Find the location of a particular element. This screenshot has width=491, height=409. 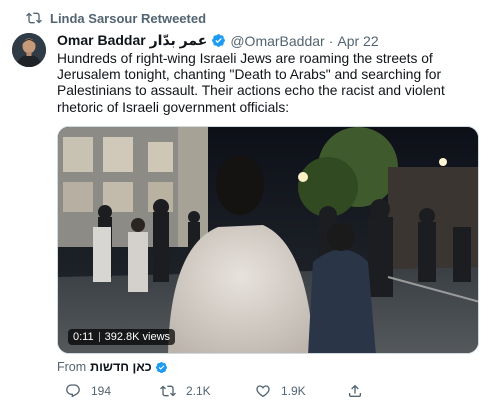

tweet-actions: 194 2.1K 1.9K is located at coordinates (209, 393).